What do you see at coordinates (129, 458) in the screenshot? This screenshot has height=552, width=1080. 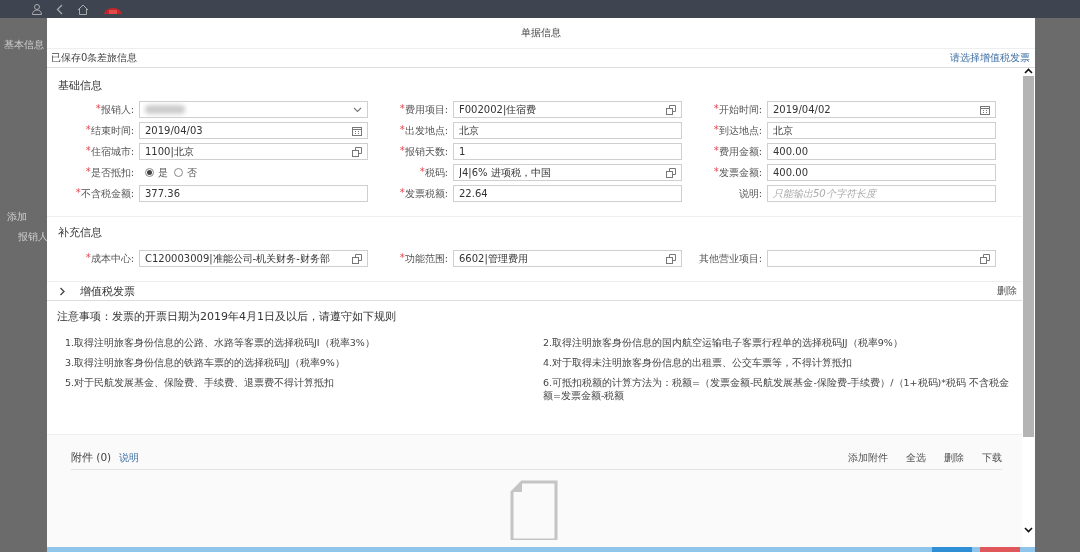 I see `help-link: 说明` at bounding box center [129, 458].